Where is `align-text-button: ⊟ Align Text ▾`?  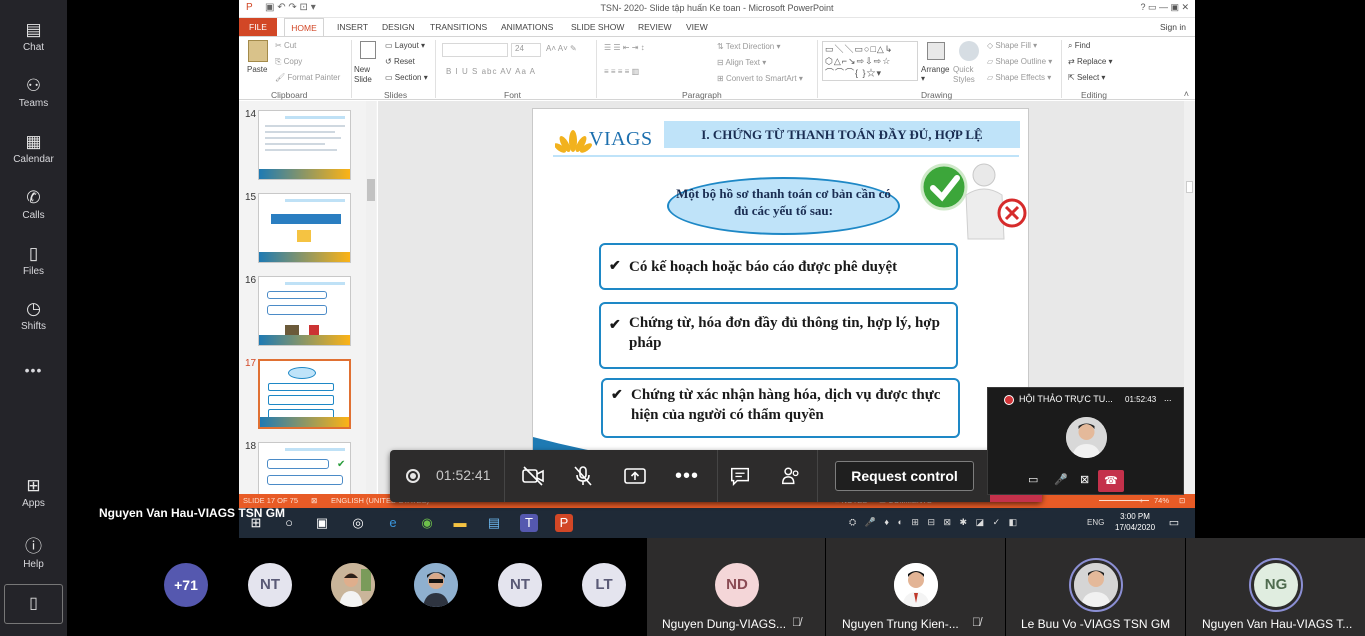 align-text-button: ⊟ Align Text ▾ is located at coordinates (741, 62).